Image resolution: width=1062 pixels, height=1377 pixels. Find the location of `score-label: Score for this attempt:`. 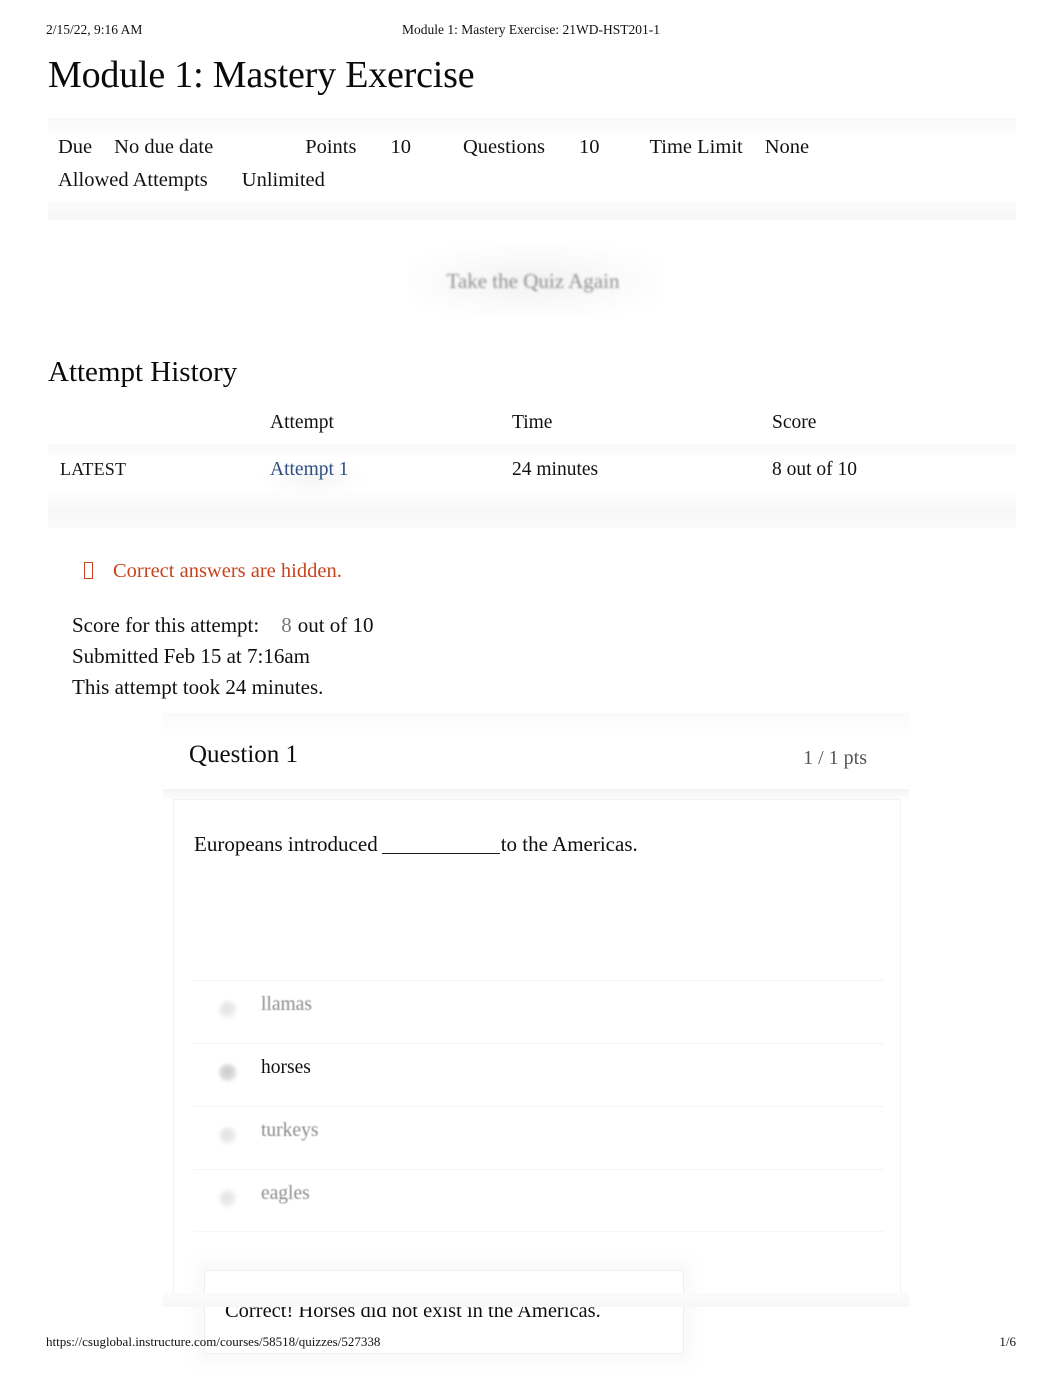

score-label: Score for this attempt: is located at coordinates (166, 625).